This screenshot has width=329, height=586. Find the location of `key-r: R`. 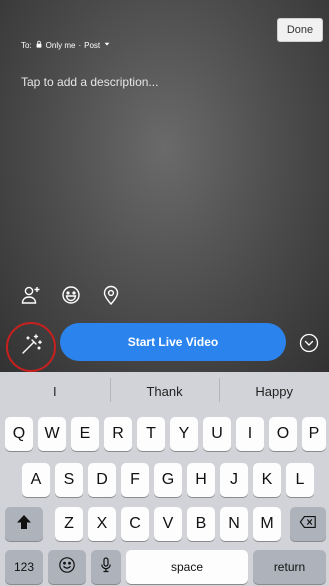

key-r: R is located at coordinates (118, 434).